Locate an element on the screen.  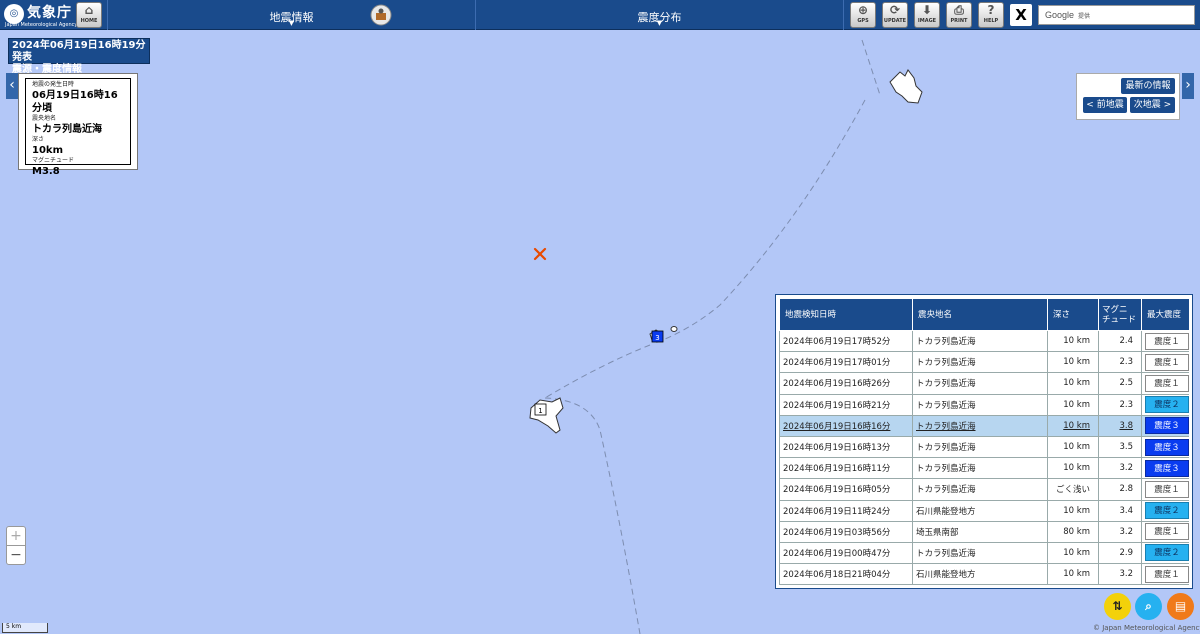
cell-time: 2024年06月19日17時01分 is located at coordinates (846, 362).